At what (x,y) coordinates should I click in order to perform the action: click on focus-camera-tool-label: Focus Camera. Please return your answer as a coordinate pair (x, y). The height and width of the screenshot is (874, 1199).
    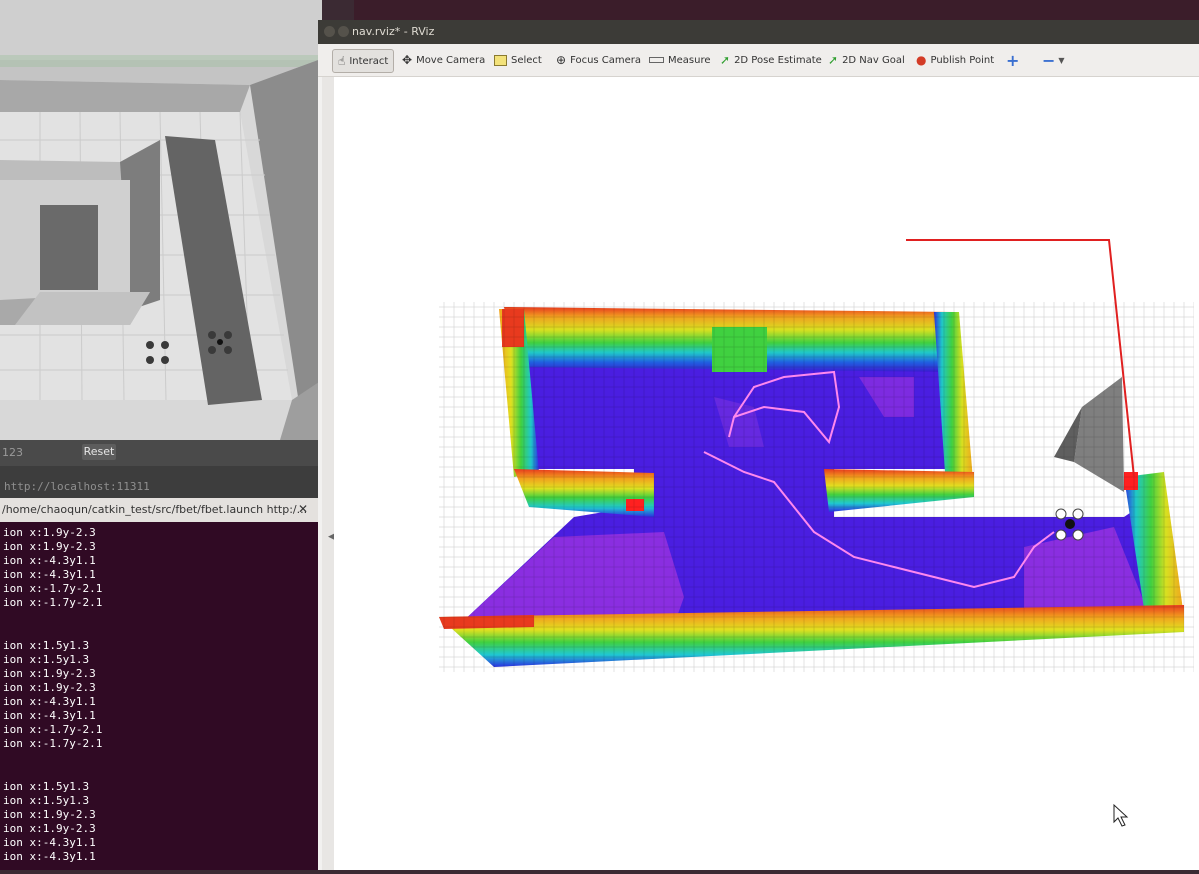
    Looking at the image, I should click on (606, 60).